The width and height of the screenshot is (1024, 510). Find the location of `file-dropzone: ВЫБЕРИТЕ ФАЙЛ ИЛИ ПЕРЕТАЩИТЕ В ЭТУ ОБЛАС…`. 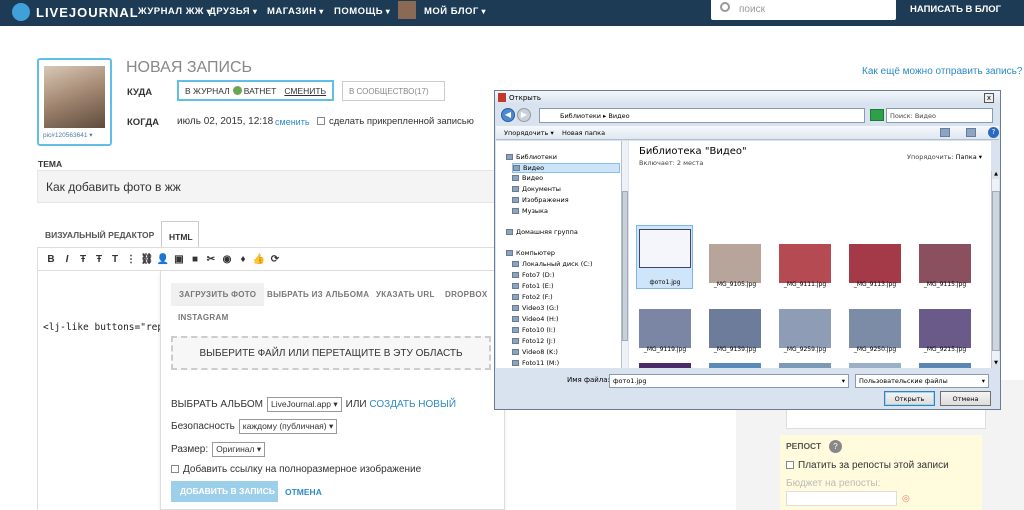

file-dropzone: ВЫБЕРИТЕ ФАЙЛ ИЛИ ПЕРЕТАЩИТЕ В ЭТУ ОБЛАС… is located at coordinates (331, 353).